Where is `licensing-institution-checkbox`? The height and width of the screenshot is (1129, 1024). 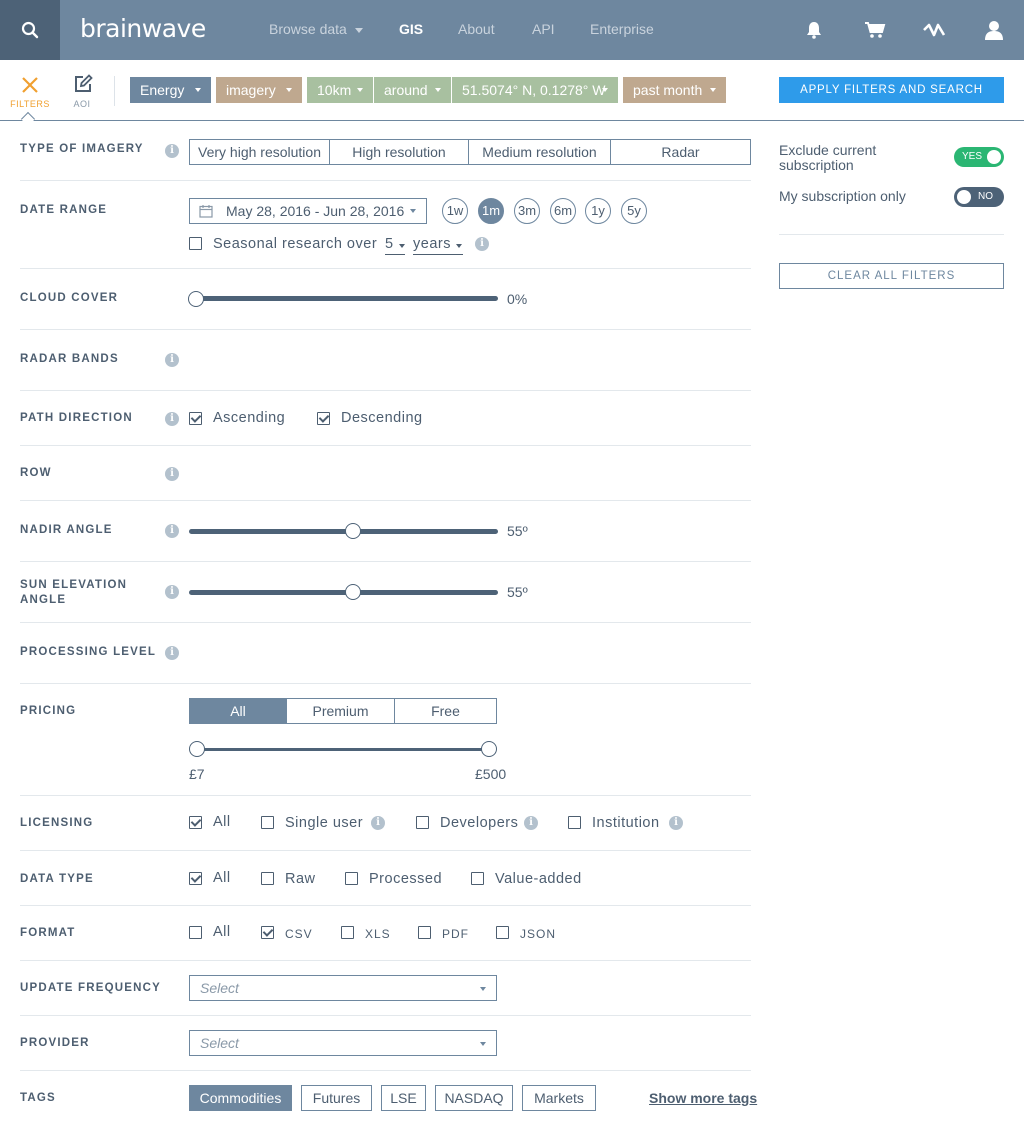 licensing-institution-checkbox is located at coordinates (574, 822).